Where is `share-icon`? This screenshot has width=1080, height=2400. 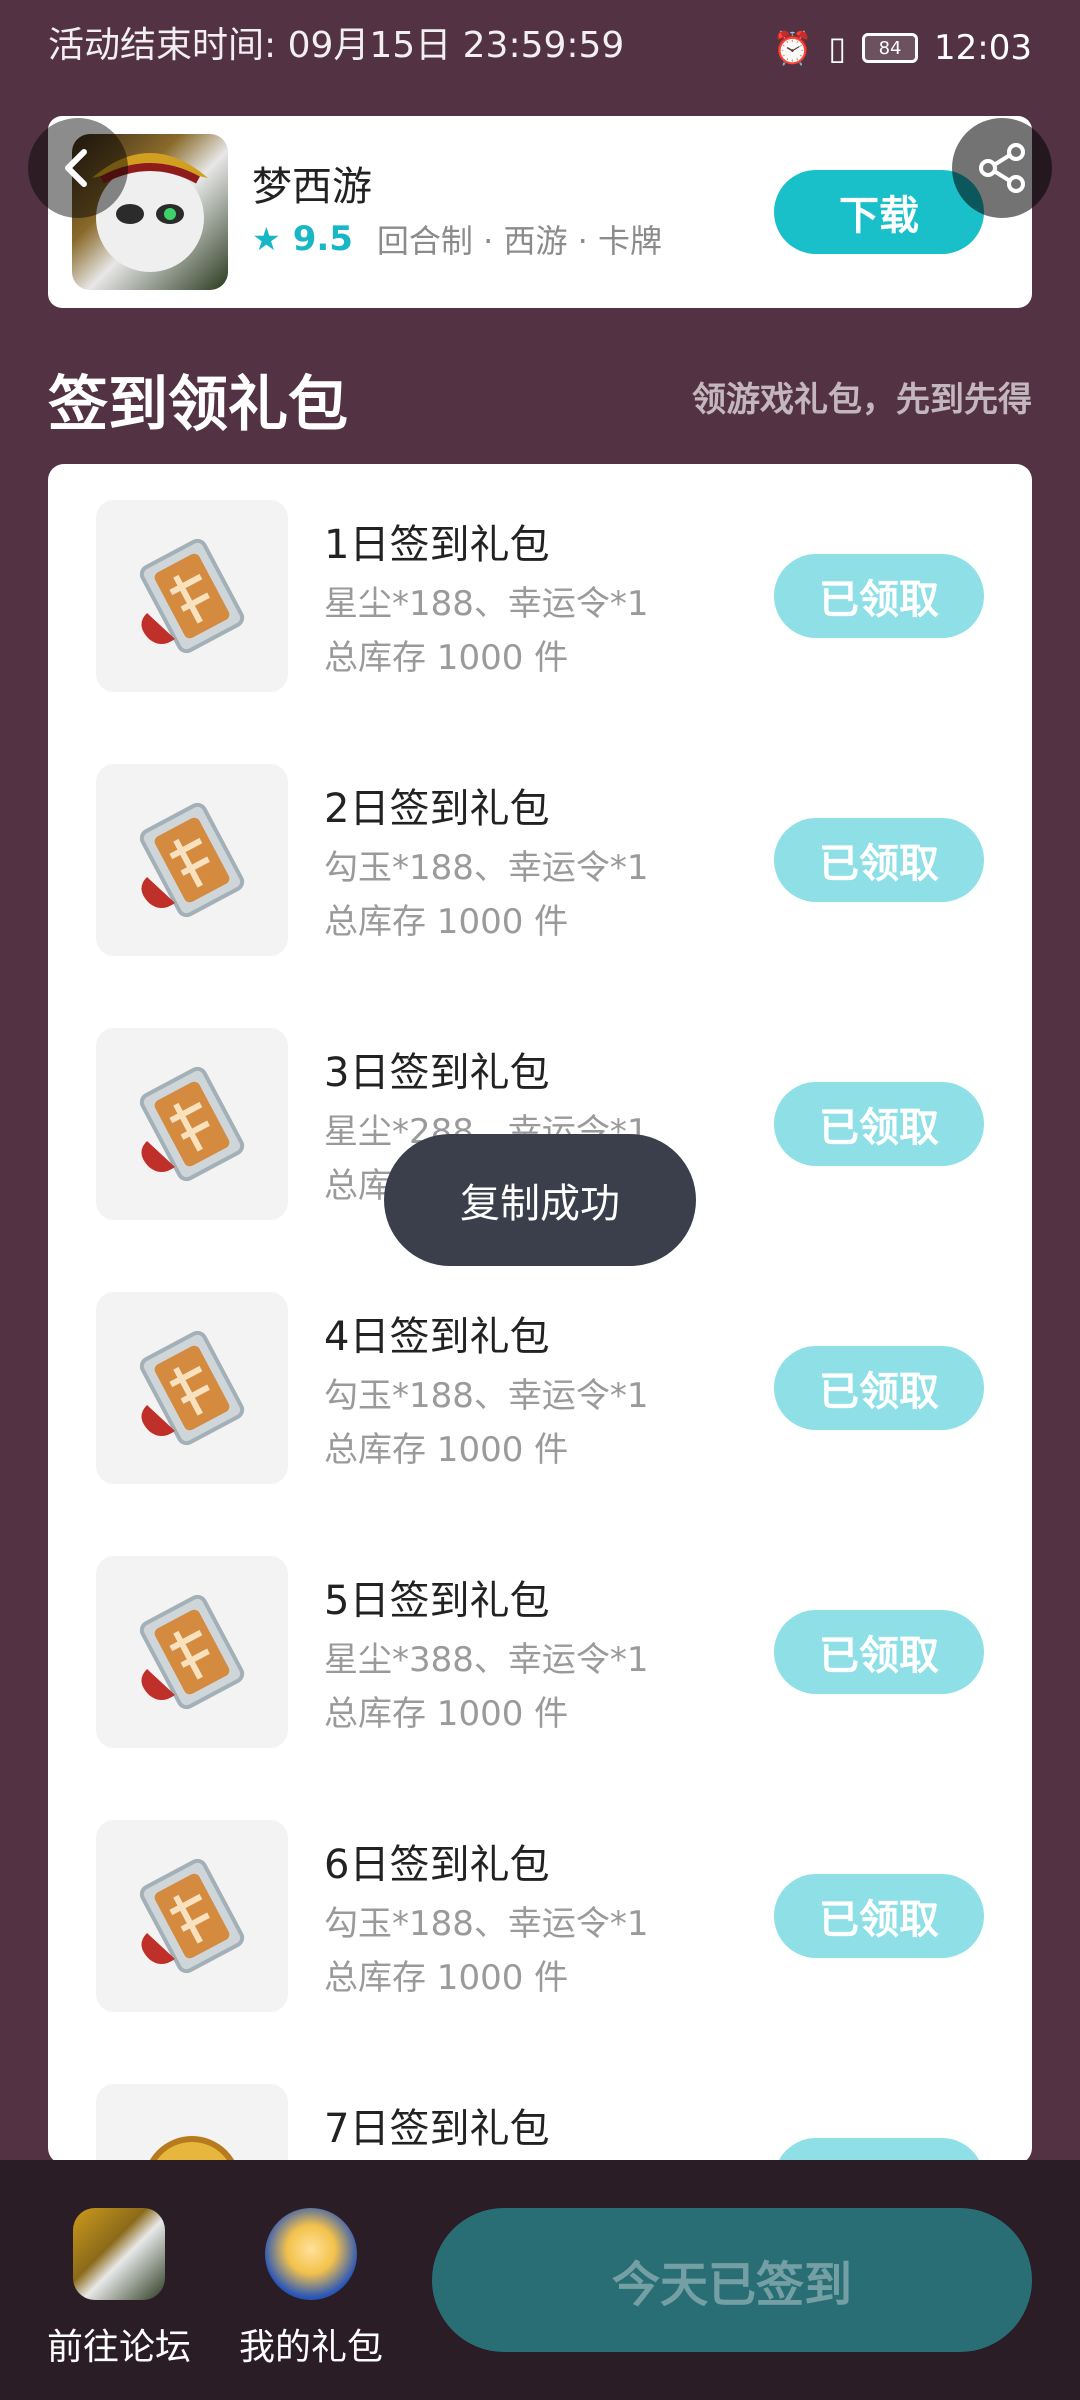 share-icon is located at coordinates (1002, 168).